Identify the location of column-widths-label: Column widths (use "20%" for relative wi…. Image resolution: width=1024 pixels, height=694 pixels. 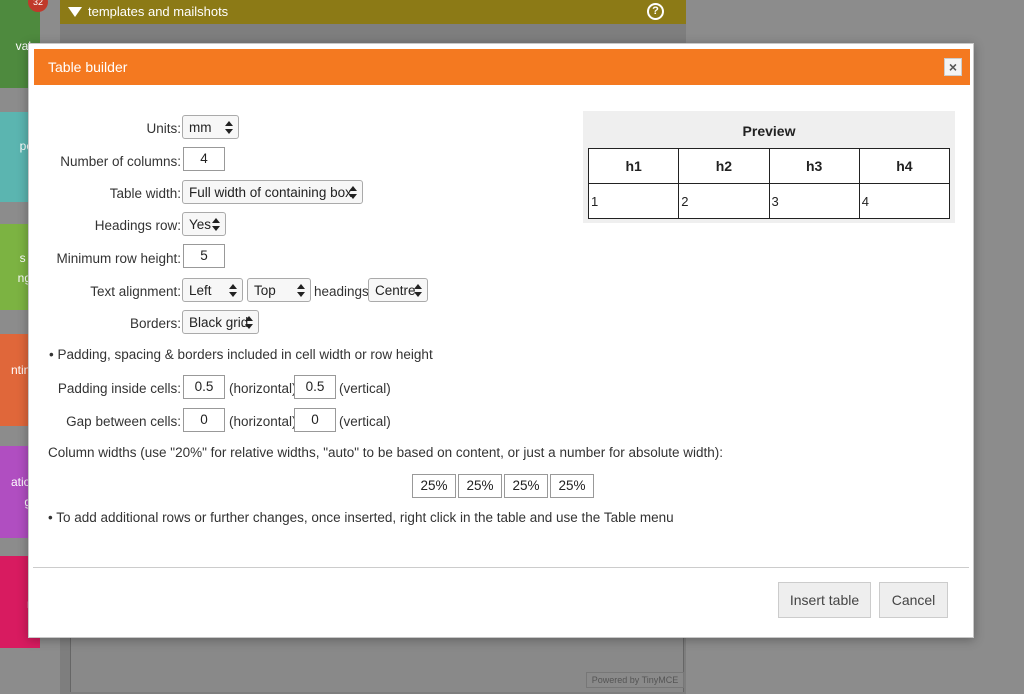
(386, 452).